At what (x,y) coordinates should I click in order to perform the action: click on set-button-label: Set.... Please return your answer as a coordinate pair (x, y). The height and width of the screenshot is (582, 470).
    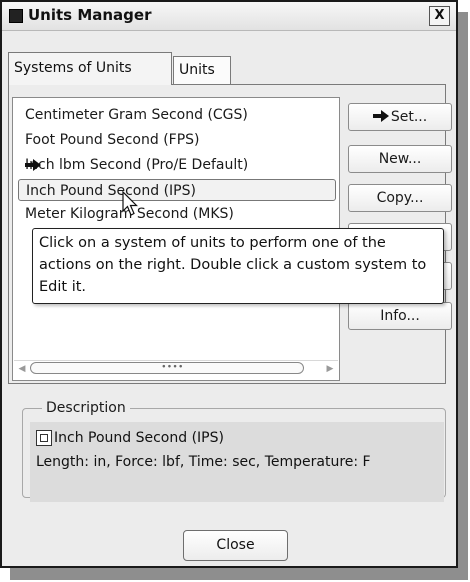
    Looking at the image, I should click on (409, 117).